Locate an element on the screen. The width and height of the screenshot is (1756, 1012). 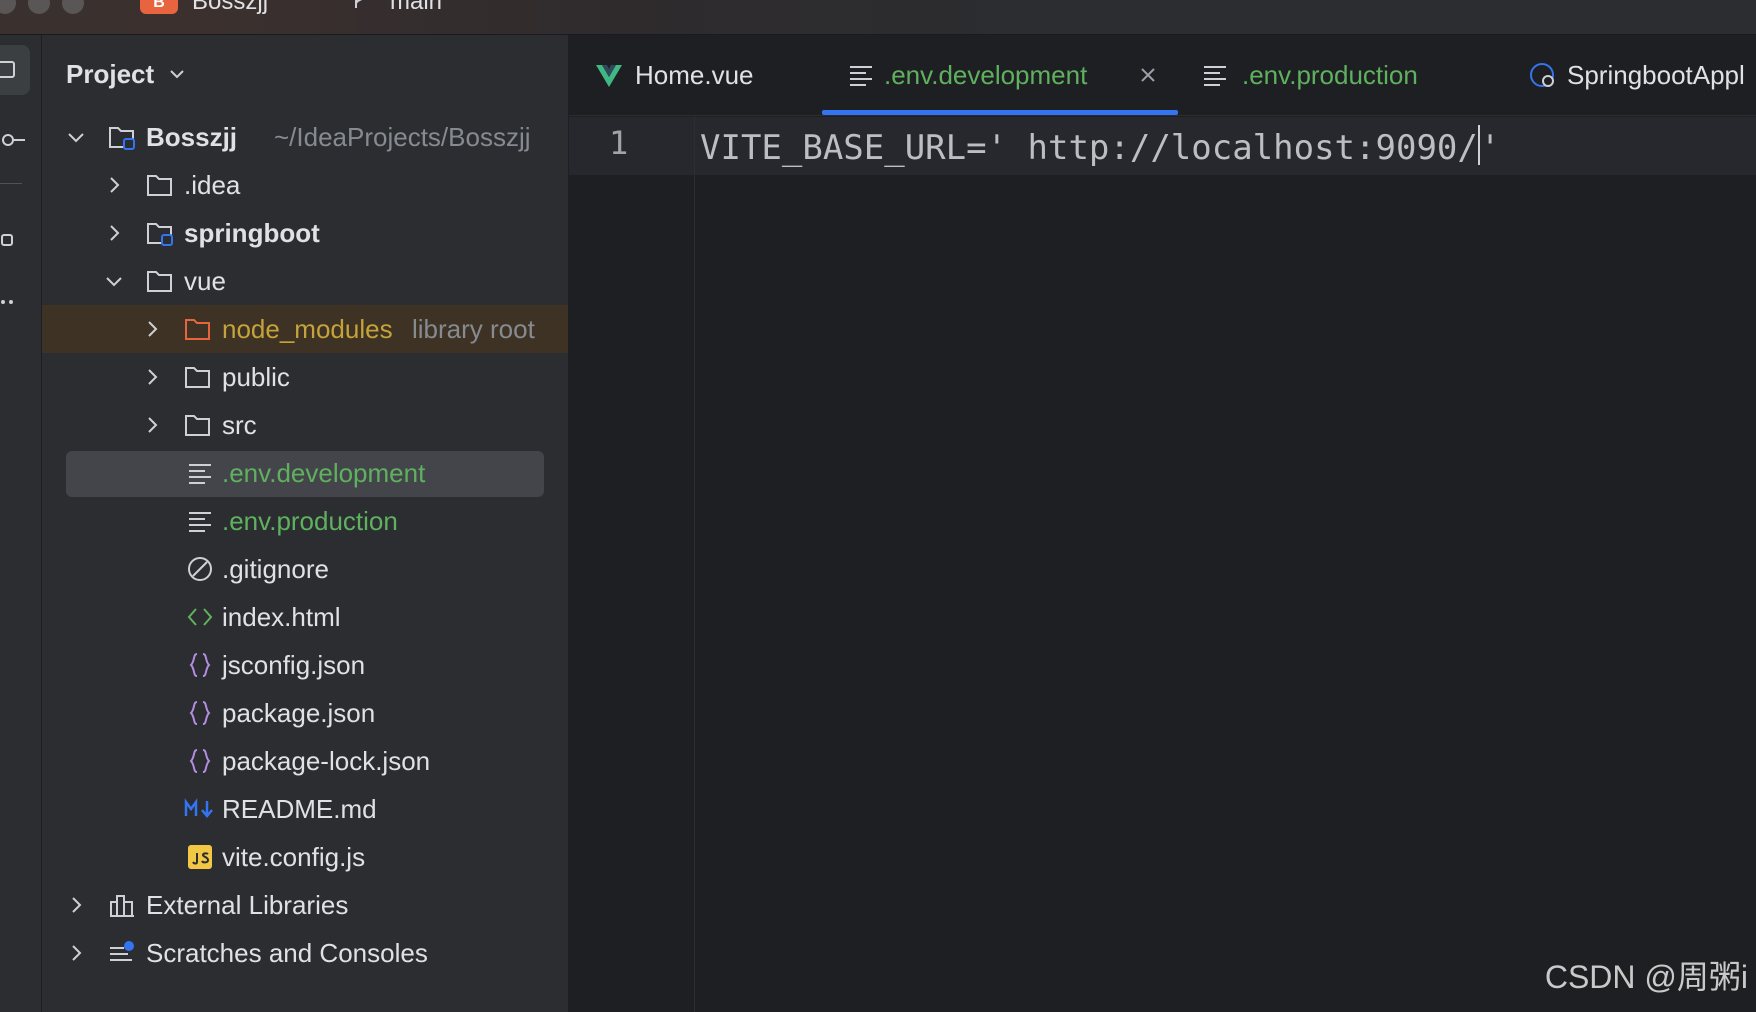
code-line-1: VITE_BASE_URL=' http://localhost:9090/ is located at coordinates (1089, 148).